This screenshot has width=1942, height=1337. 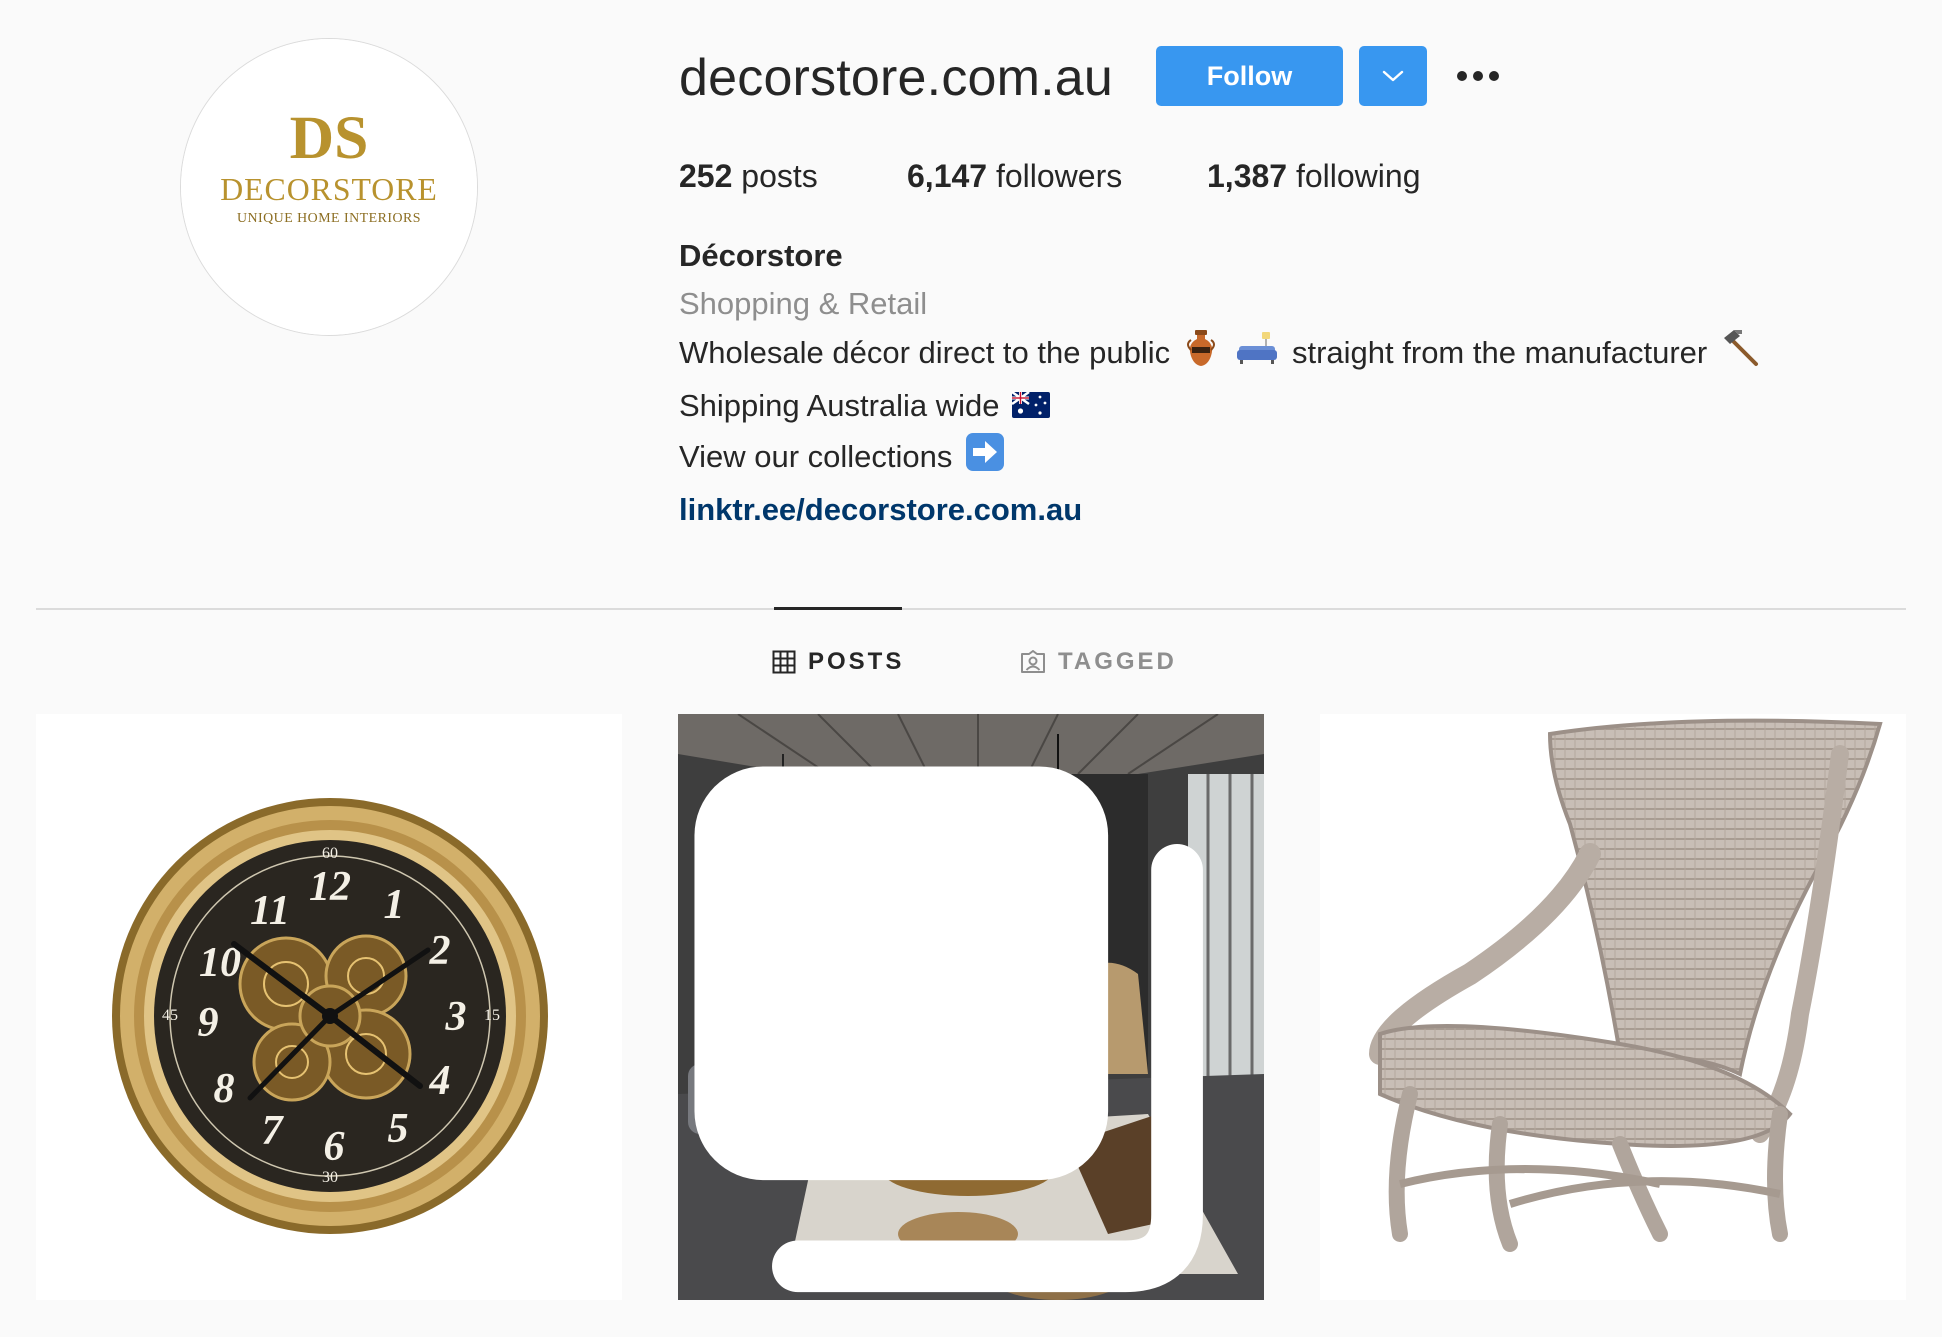 I want to click on clock-numeral-3: 3, so click(x=456, y=1017).